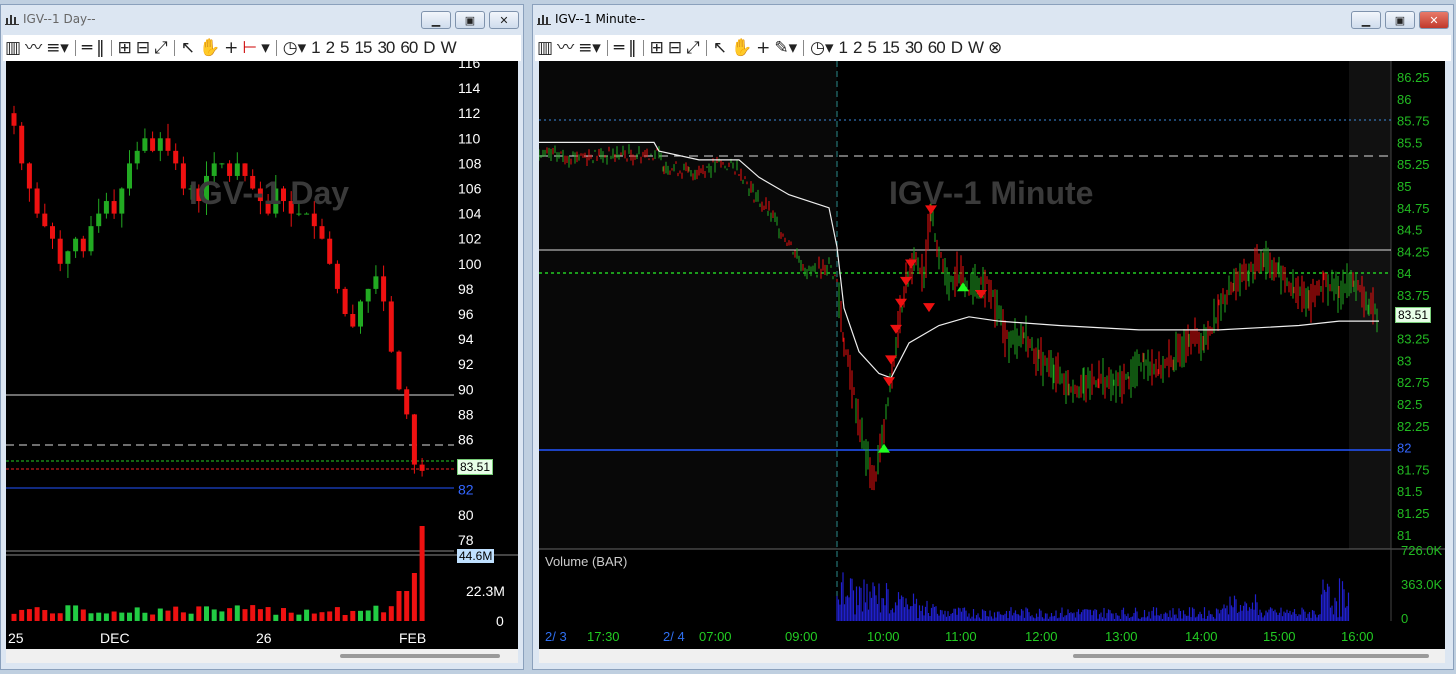 The height and width of the screenshot is (674, 1456). I want to click on minute-title-bar: IGV--1 Minute-- ▁ ▣ ✕, so click(993, 19).